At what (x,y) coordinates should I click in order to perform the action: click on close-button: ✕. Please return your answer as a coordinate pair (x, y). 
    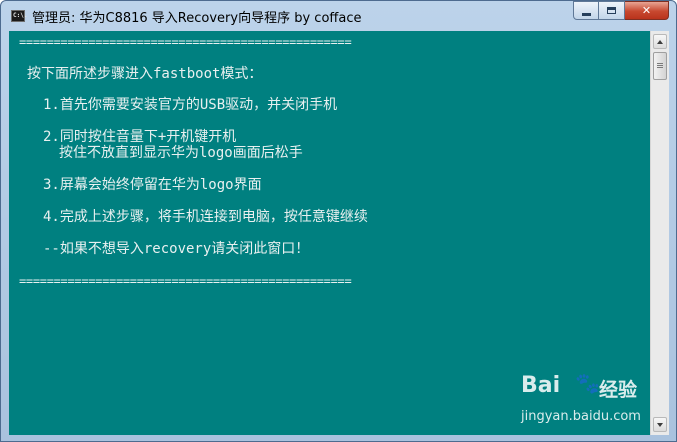
    Looking at the image, I should click on (647, 10).